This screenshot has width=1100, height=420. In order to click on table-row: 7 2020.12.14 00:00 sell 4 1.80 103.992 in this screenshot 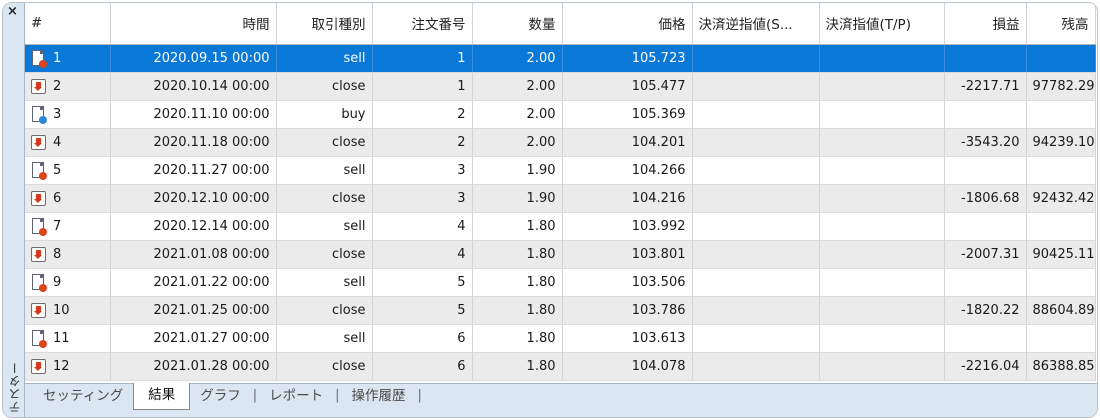, I will do `click(560, 226)`.